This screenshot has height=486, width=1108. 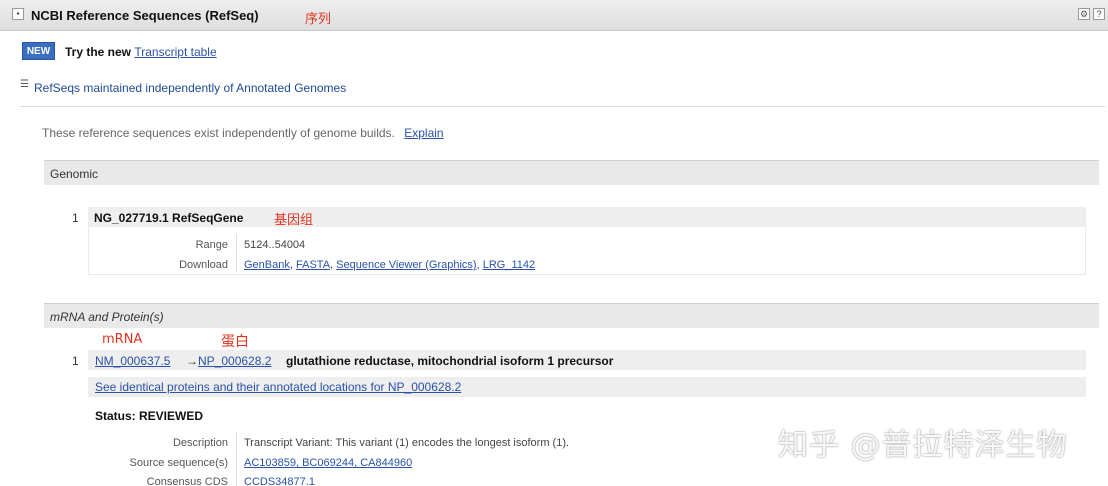 What do you see at coordinates (200, 443) in the screenshot?
I see `description-label: Description` at bounding box center [200, 443].